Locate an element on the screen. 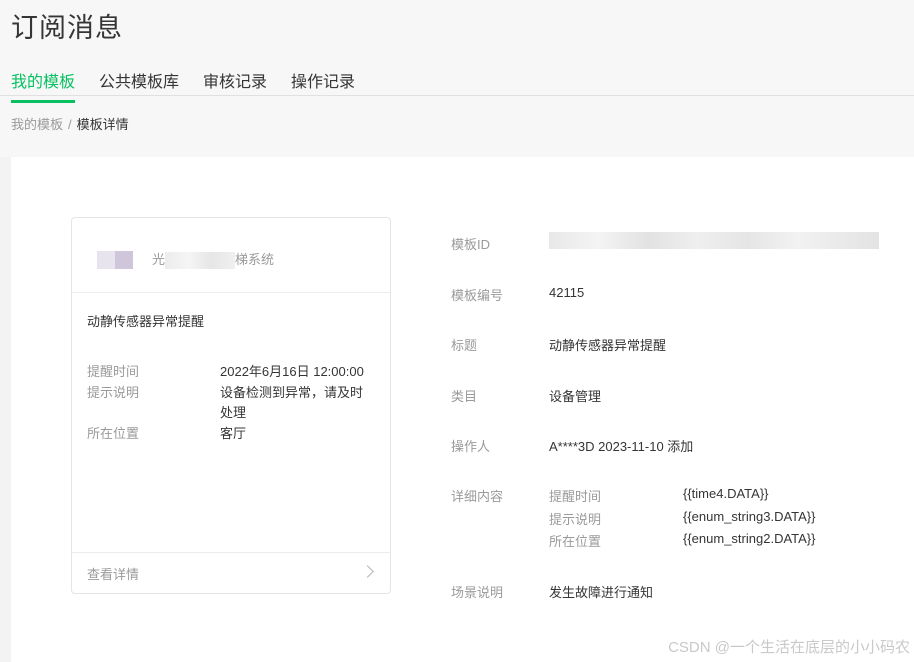 The height and width of the screenshot is (662, 914). detail-label: 操作人 is located at coordinates (471, 446).